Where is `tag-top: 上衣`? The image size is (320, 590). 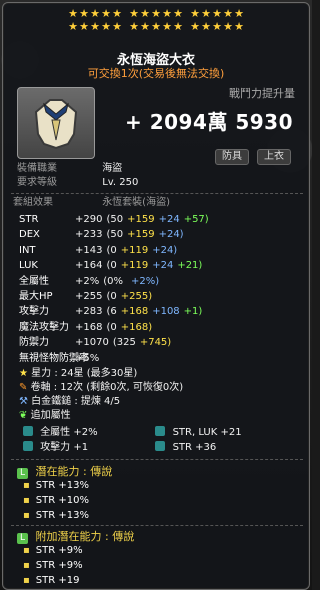
tag-top: 上衣 is located at coordinates (274, 157).